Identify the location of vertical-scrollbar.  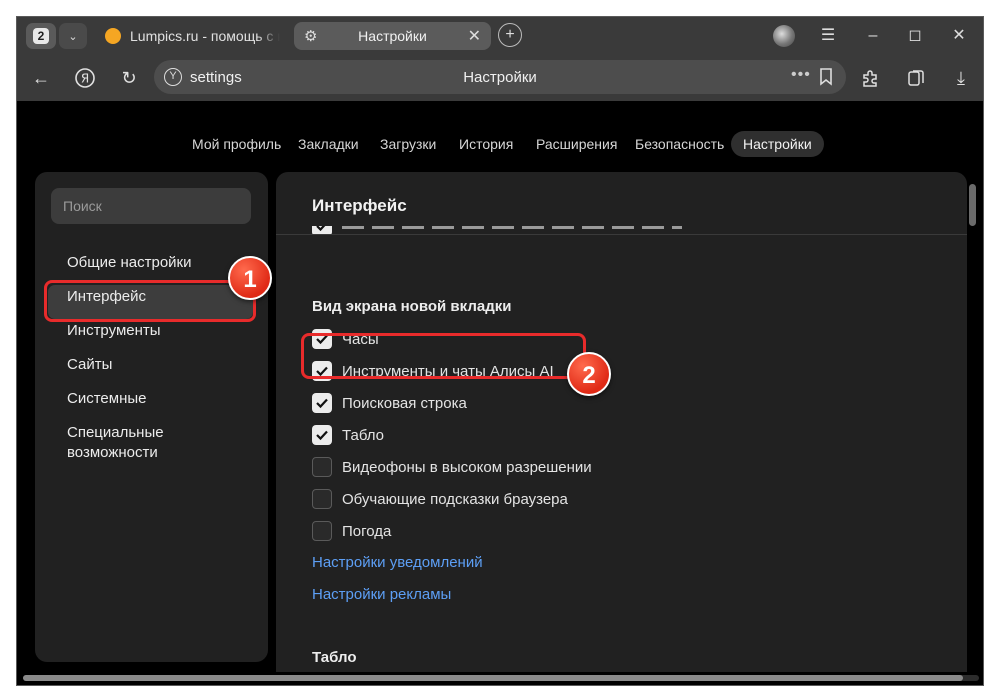
(972, 205).